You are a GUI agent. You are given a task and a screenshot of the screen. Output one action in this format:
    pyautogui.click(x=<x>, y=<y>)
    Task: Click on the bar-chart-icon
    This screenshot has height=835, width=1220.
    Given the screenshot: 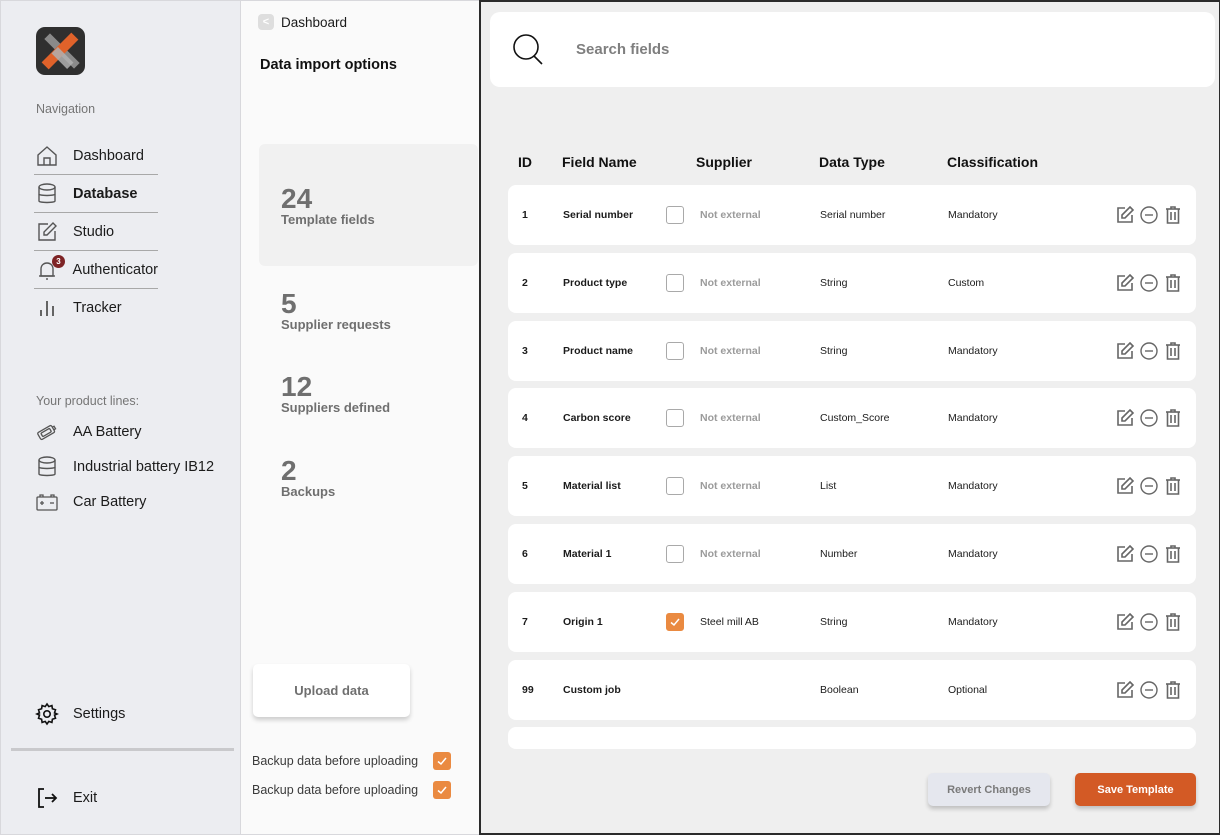 What is the action you would take?
    pyautogui.click(x=47, y=308)
    